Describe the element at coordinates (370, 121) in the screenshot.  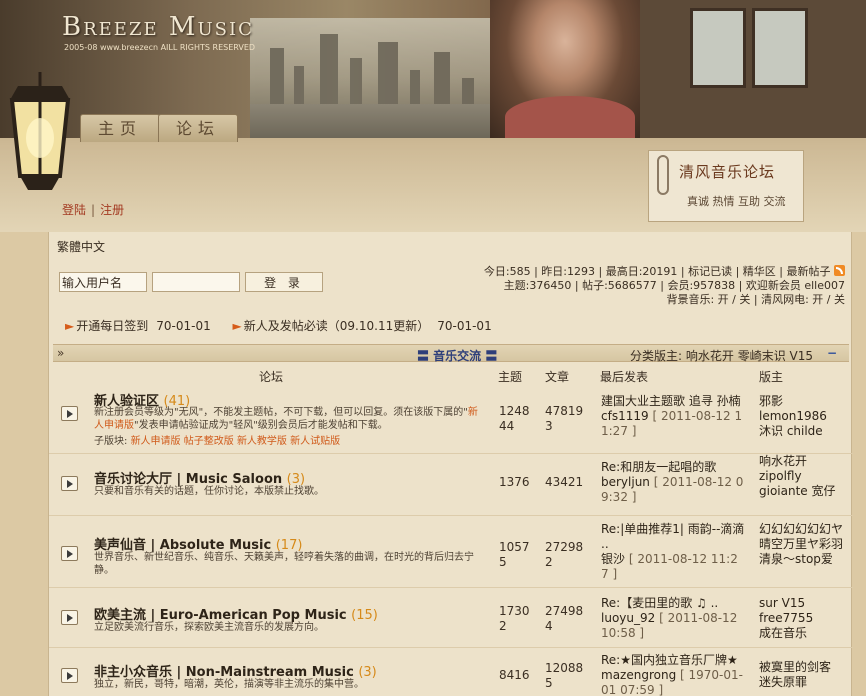
I see `river-image` at that location.